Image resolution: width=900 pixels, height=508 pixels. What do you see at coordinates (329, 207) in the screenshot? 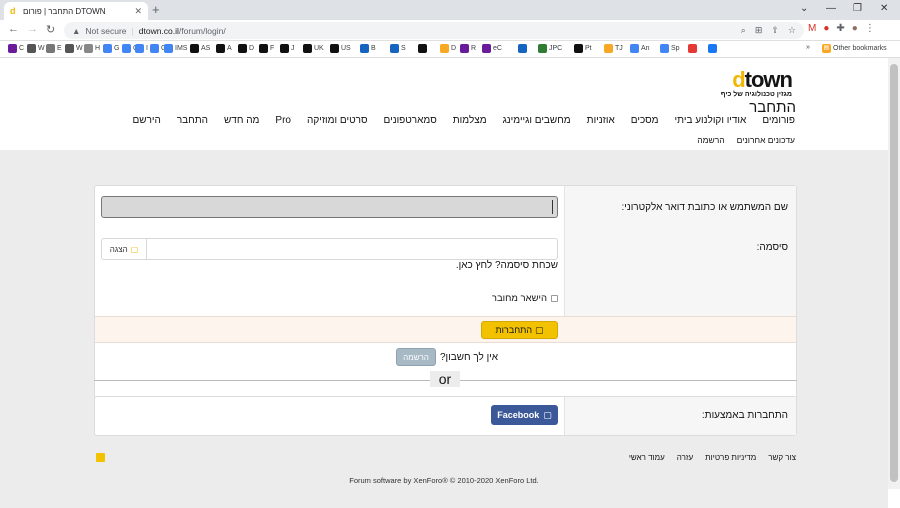
I see `username-input` at bounding box center [329, 207].